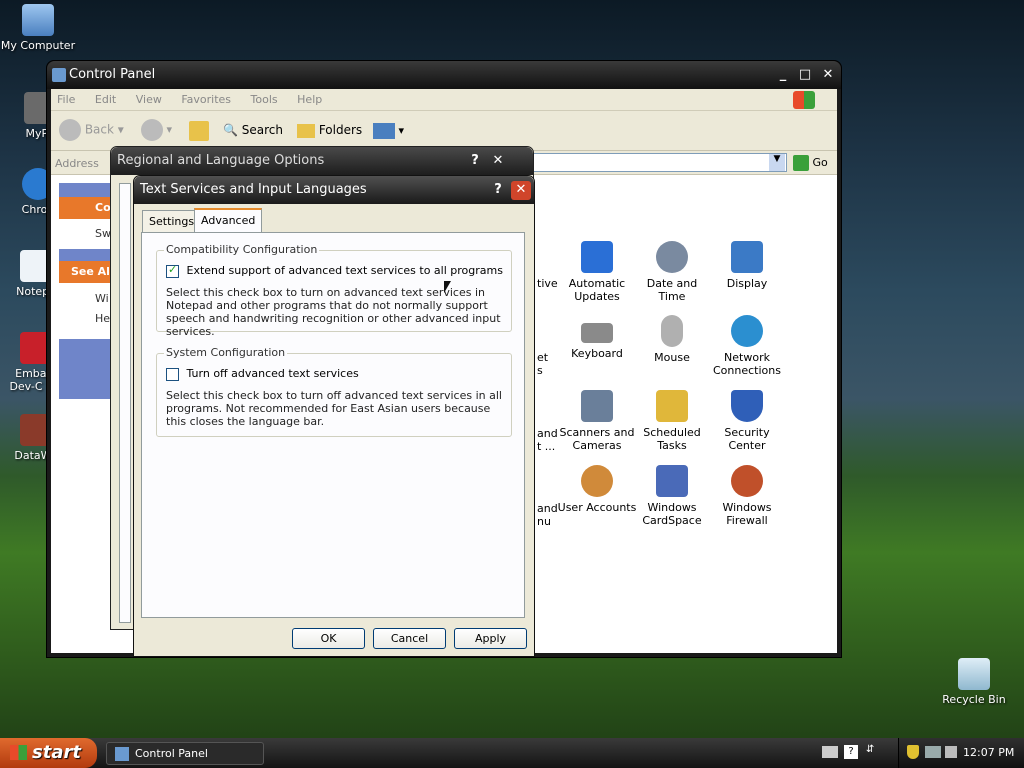  I want to click on keyboard-icon, so click(597, 333).